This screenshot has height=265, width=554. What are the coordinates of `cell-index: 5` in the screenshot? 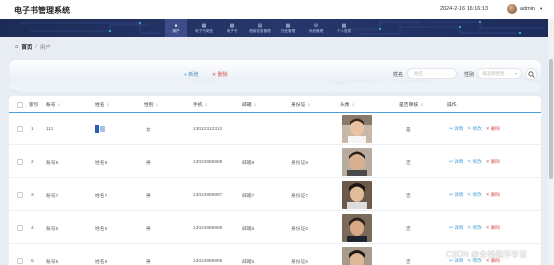 It's located at (32, 261).